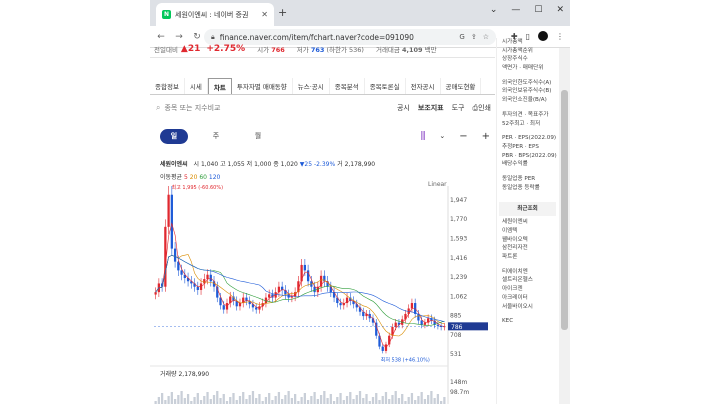  What do you see at coordinates (219, 86) in the screenshot?
I see `tab-chart: 차트` at bounding box center [219, 86].